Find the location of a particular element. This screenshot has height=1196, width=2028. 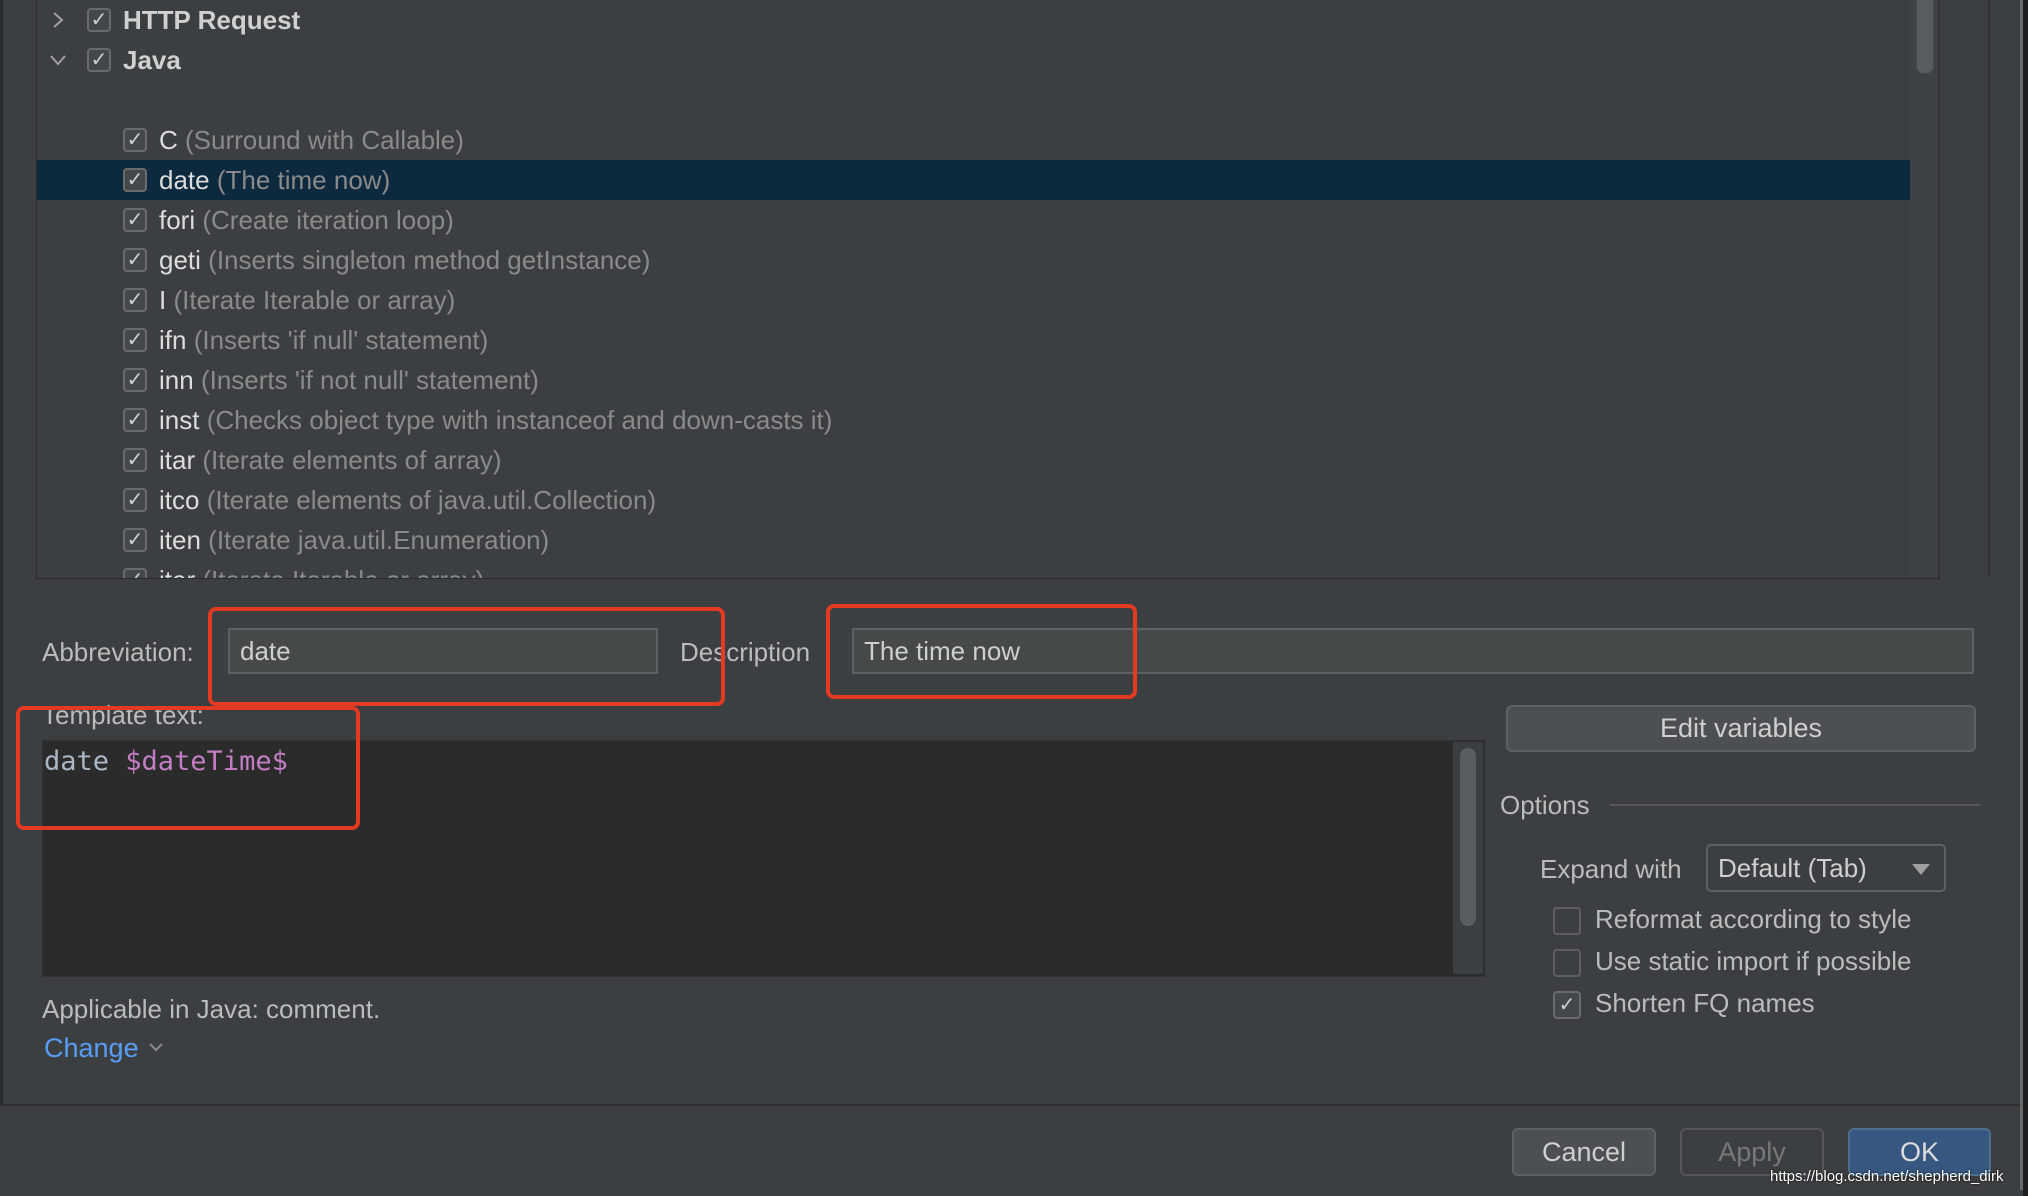

template-label: ifn (Inserts 'if null' statement) is located at coordinates (323, 340).